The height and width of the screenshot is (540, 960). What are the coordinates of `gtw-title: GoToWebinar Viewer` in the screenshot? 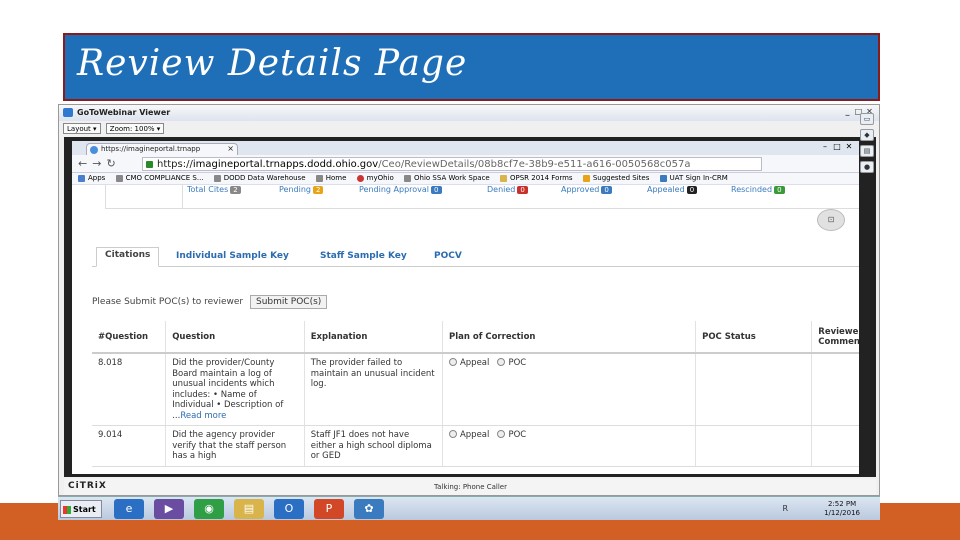 It's located at (124, 112).